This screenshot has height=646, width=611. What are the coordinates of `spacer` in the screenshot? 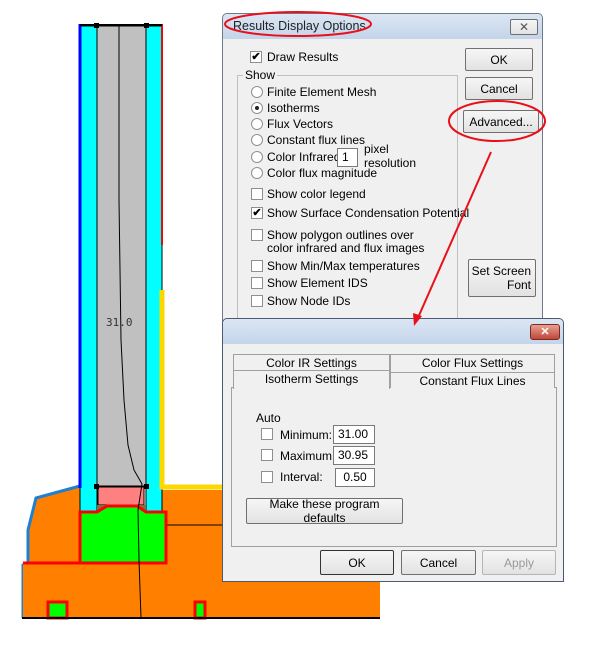 It's located at (123, 534).